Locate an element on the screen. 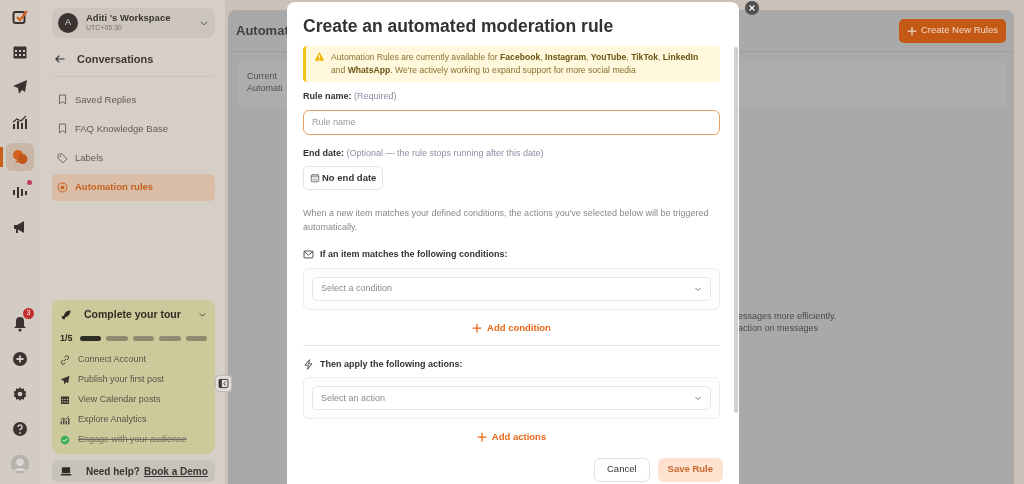  tour-title: Complete your tour is located at coordinates (133, 314).